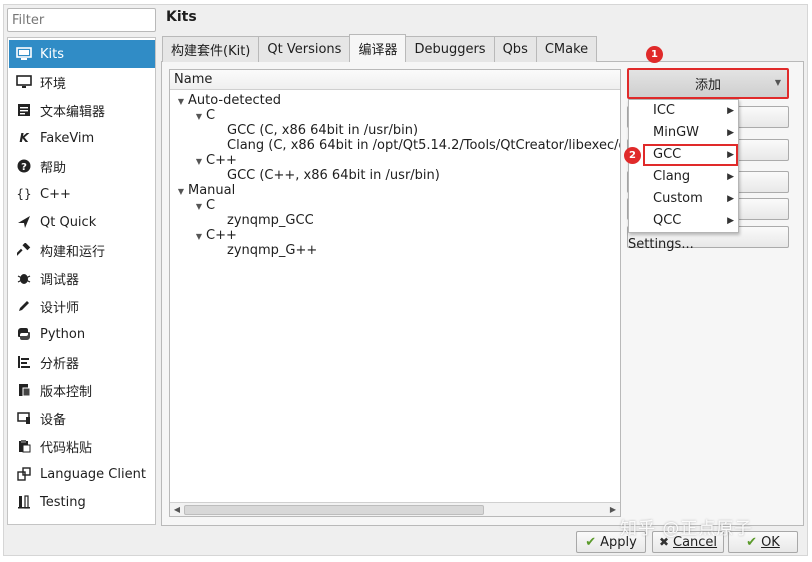 Image resolution: width=812 pixels, height=562 pixels. Describe the element at coordinates (654, 54) in the screenshot. I see `step-badge-1: 1` at that location.